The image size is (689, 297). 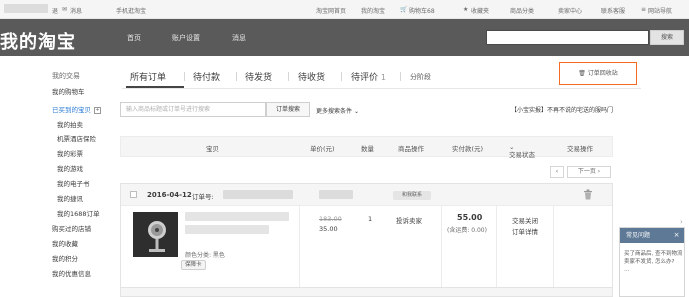 I want to click on sidebar-item-favorites: 我的收藏, so click(x=65, y=243).